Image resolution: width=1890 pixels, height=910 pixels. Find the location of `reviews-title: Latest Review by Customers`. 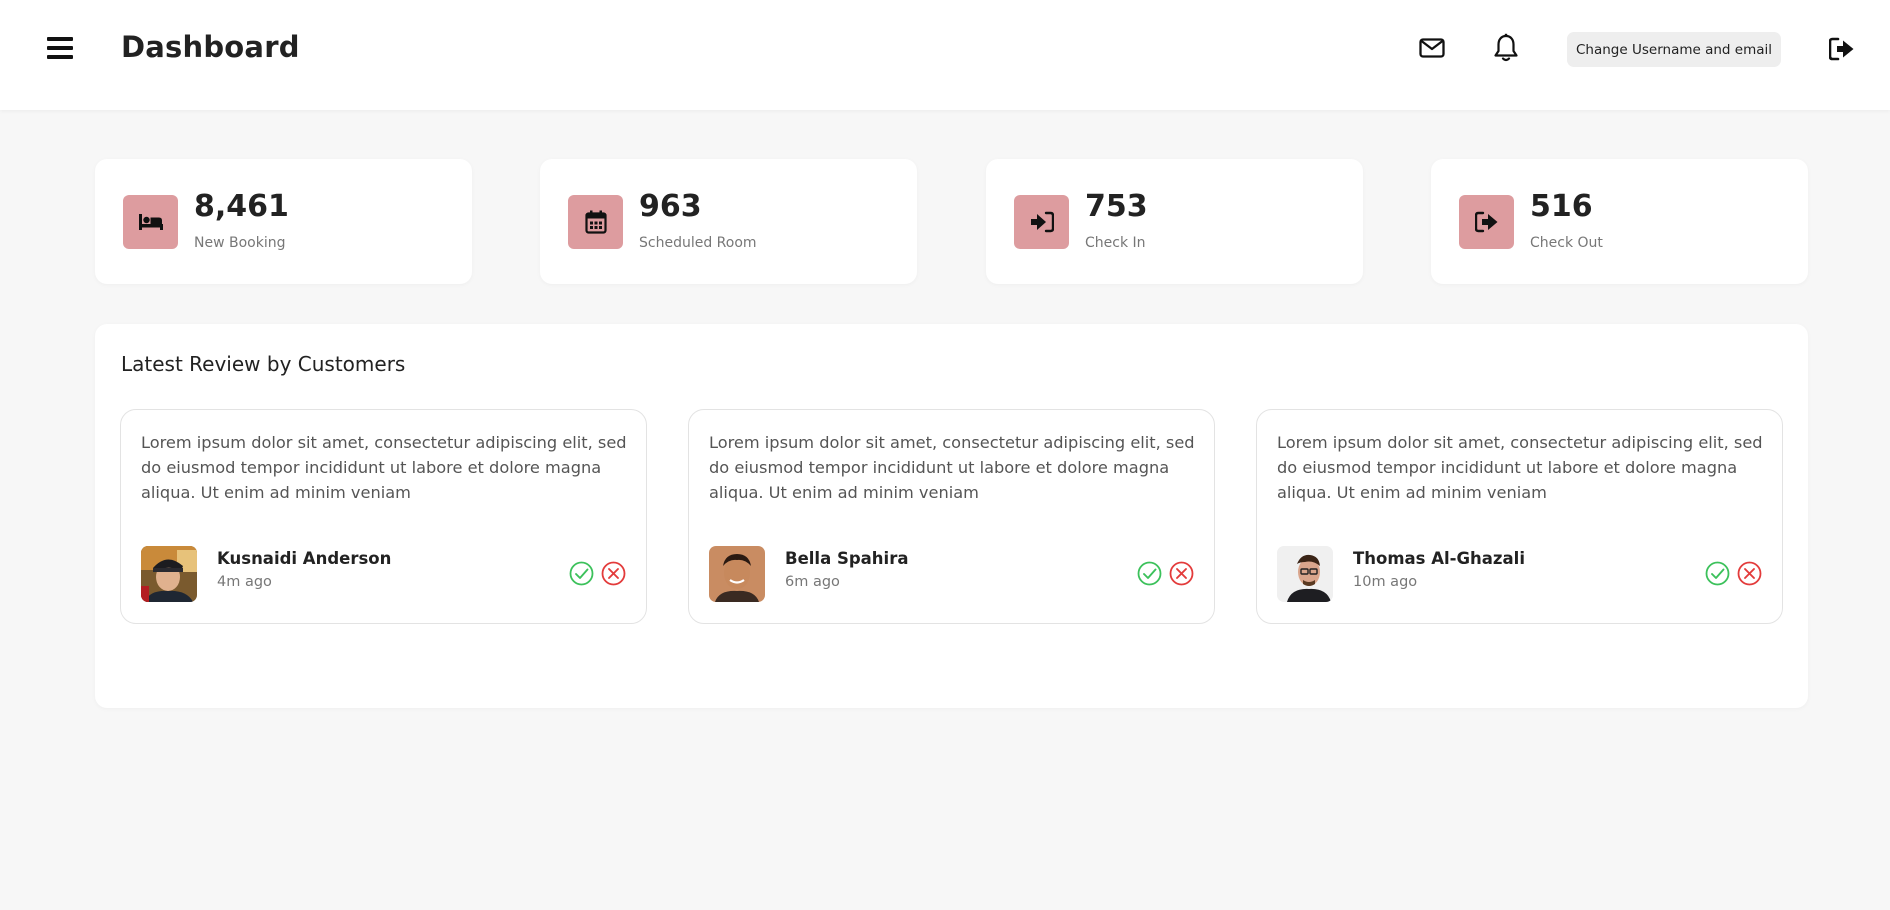

reviews-title: Latest Review by Customers is located at coordinates (263, 364).